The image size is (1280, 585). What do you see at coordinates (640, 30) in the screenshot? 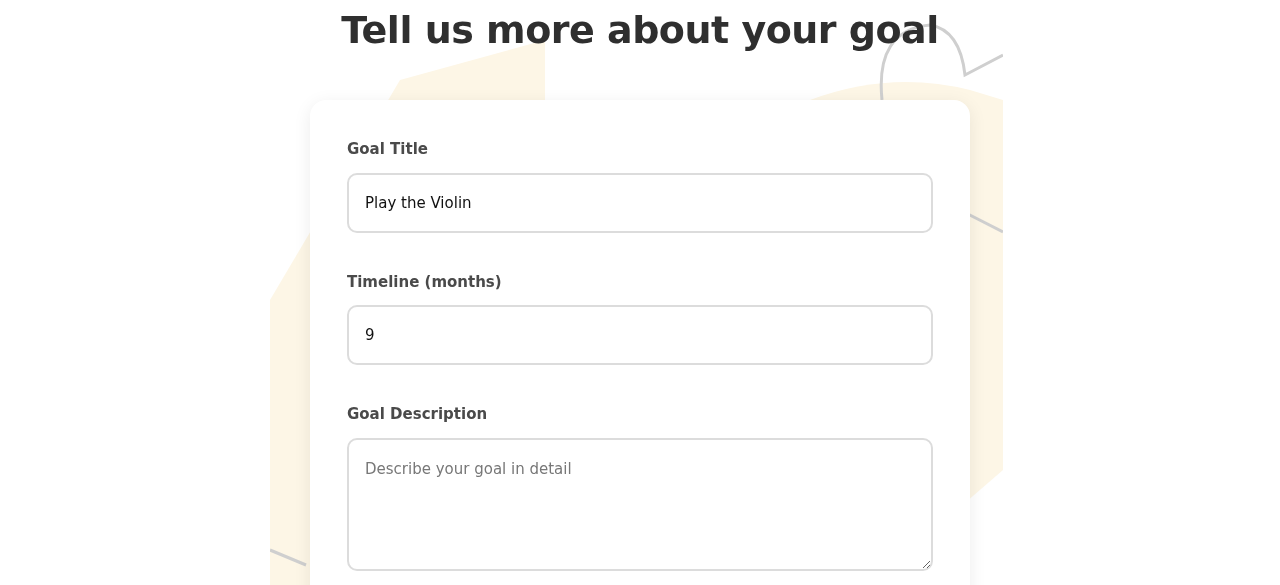
I see `page-heading: Tell us more about your goal` at bounding box center [640, 30].